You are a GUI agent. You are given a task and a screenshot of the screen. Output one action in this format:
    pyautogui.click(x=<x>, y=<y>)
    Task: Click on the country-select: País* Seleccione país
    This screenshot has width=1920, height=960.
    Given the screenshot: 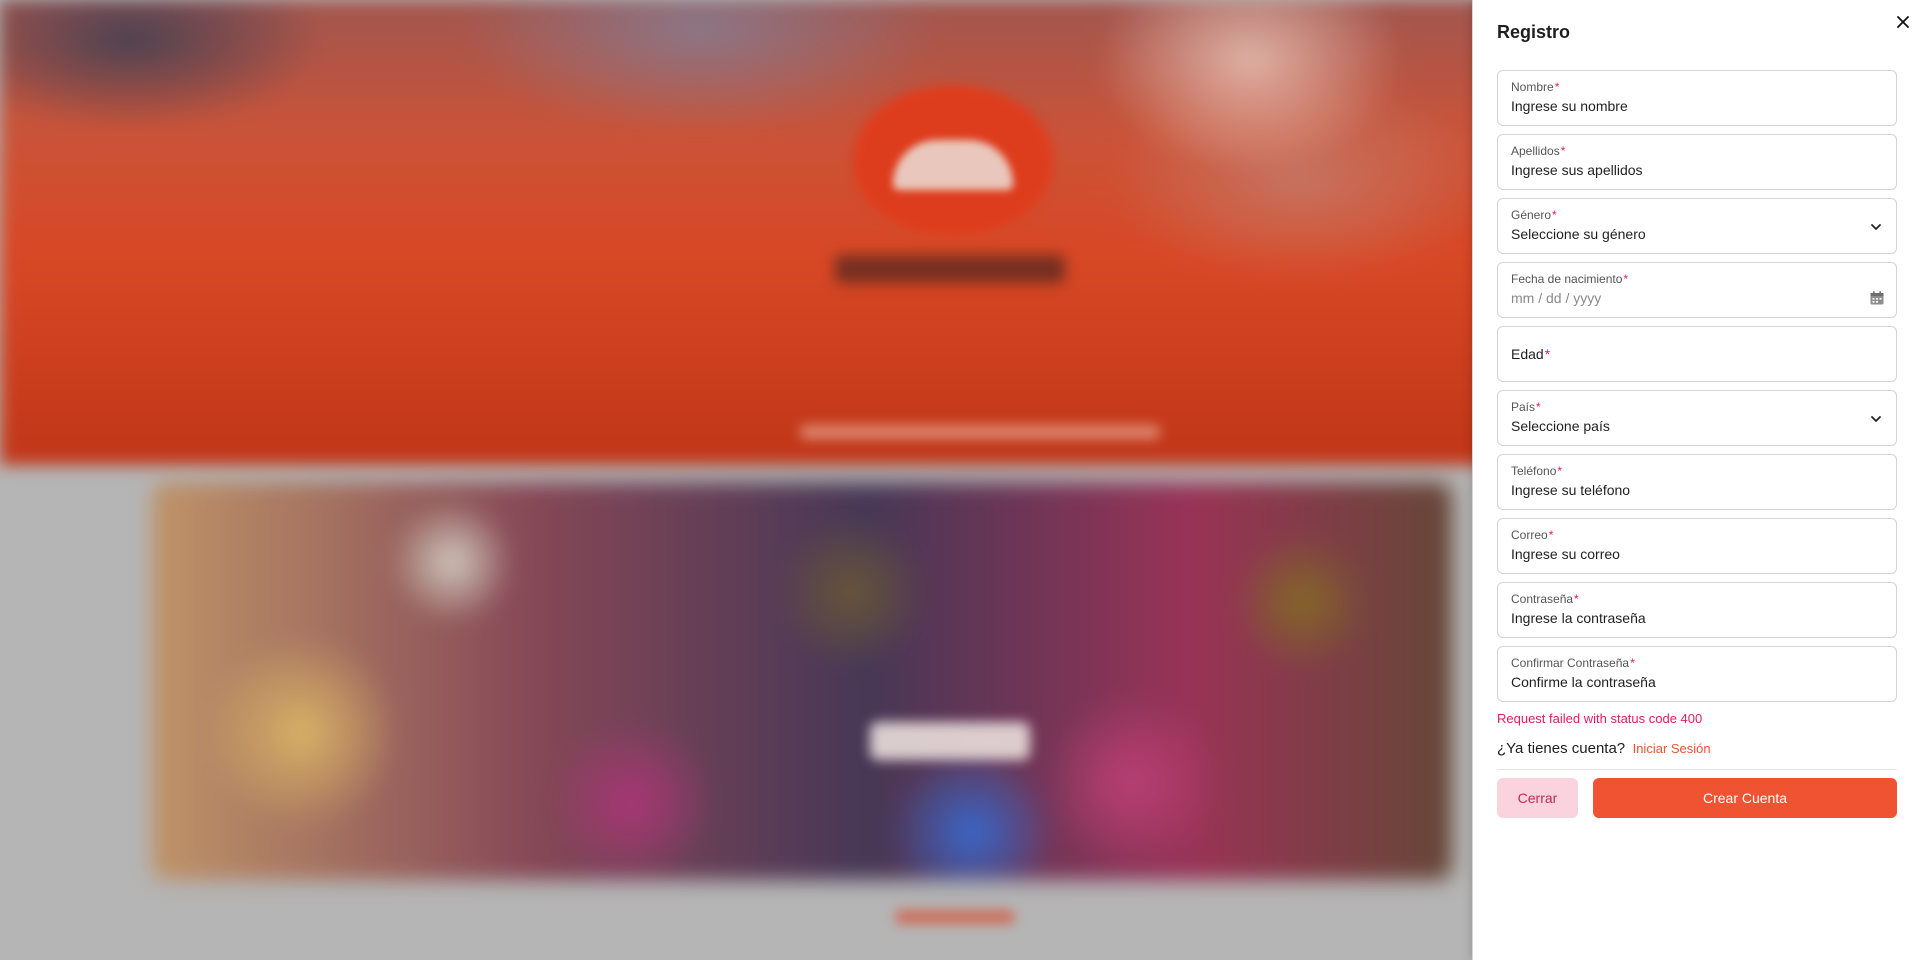 What is the action you would take?
    pyautogui.click(x=1697, y=418)
    